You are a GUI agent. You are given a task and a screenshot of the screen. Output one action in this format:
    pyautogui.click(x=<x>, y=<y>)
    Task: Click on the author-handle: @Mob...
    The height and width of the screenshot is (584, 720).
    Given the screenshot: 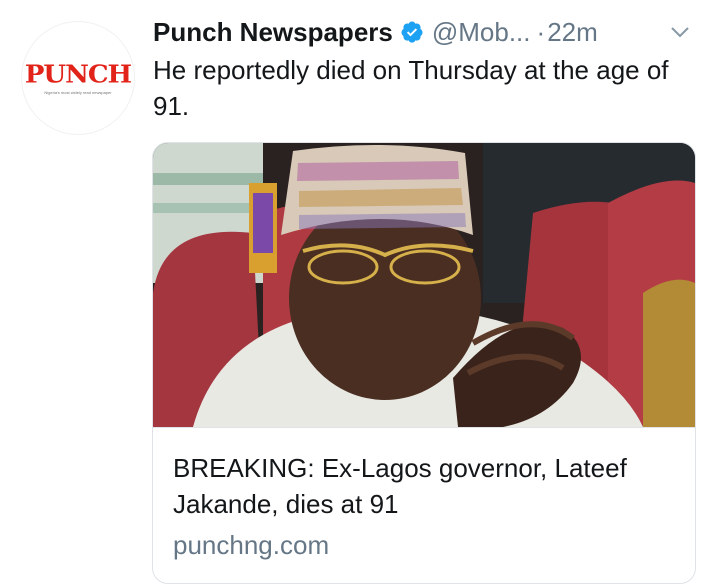 What is the action you would take?
    pyautogui.click(x=481, y=32)
    